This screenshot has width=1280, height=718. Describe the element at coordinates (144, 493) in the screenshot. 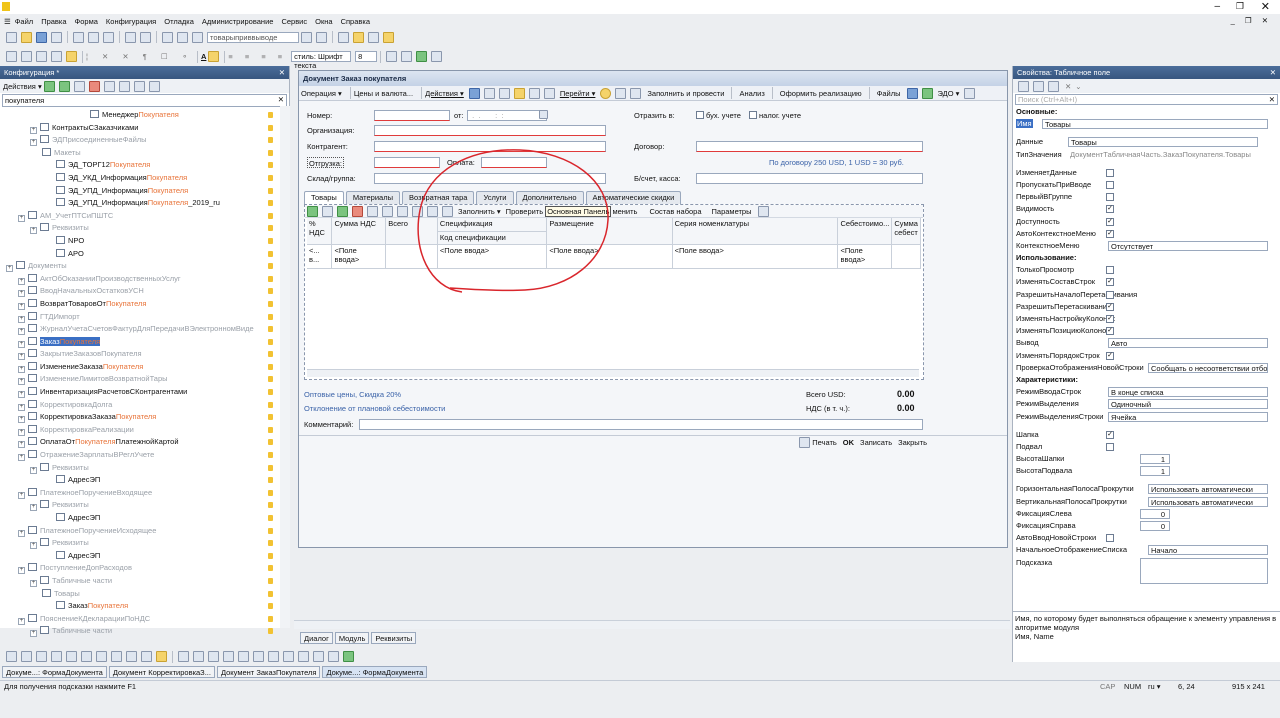

I see `tree-item: + ПлатежноеПоручениеВходящее` at that location.